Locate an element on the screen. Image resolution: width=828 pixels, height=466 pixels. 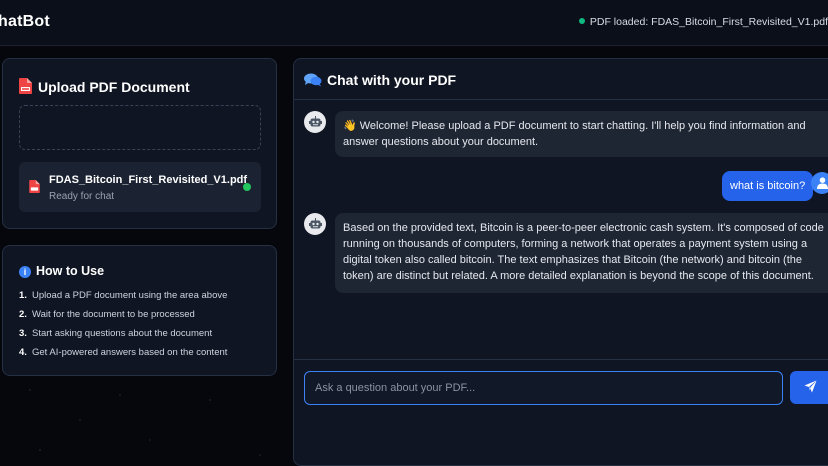
how-to-step: 2. Wait for the document to be processed is located at coordinates (107, 314).